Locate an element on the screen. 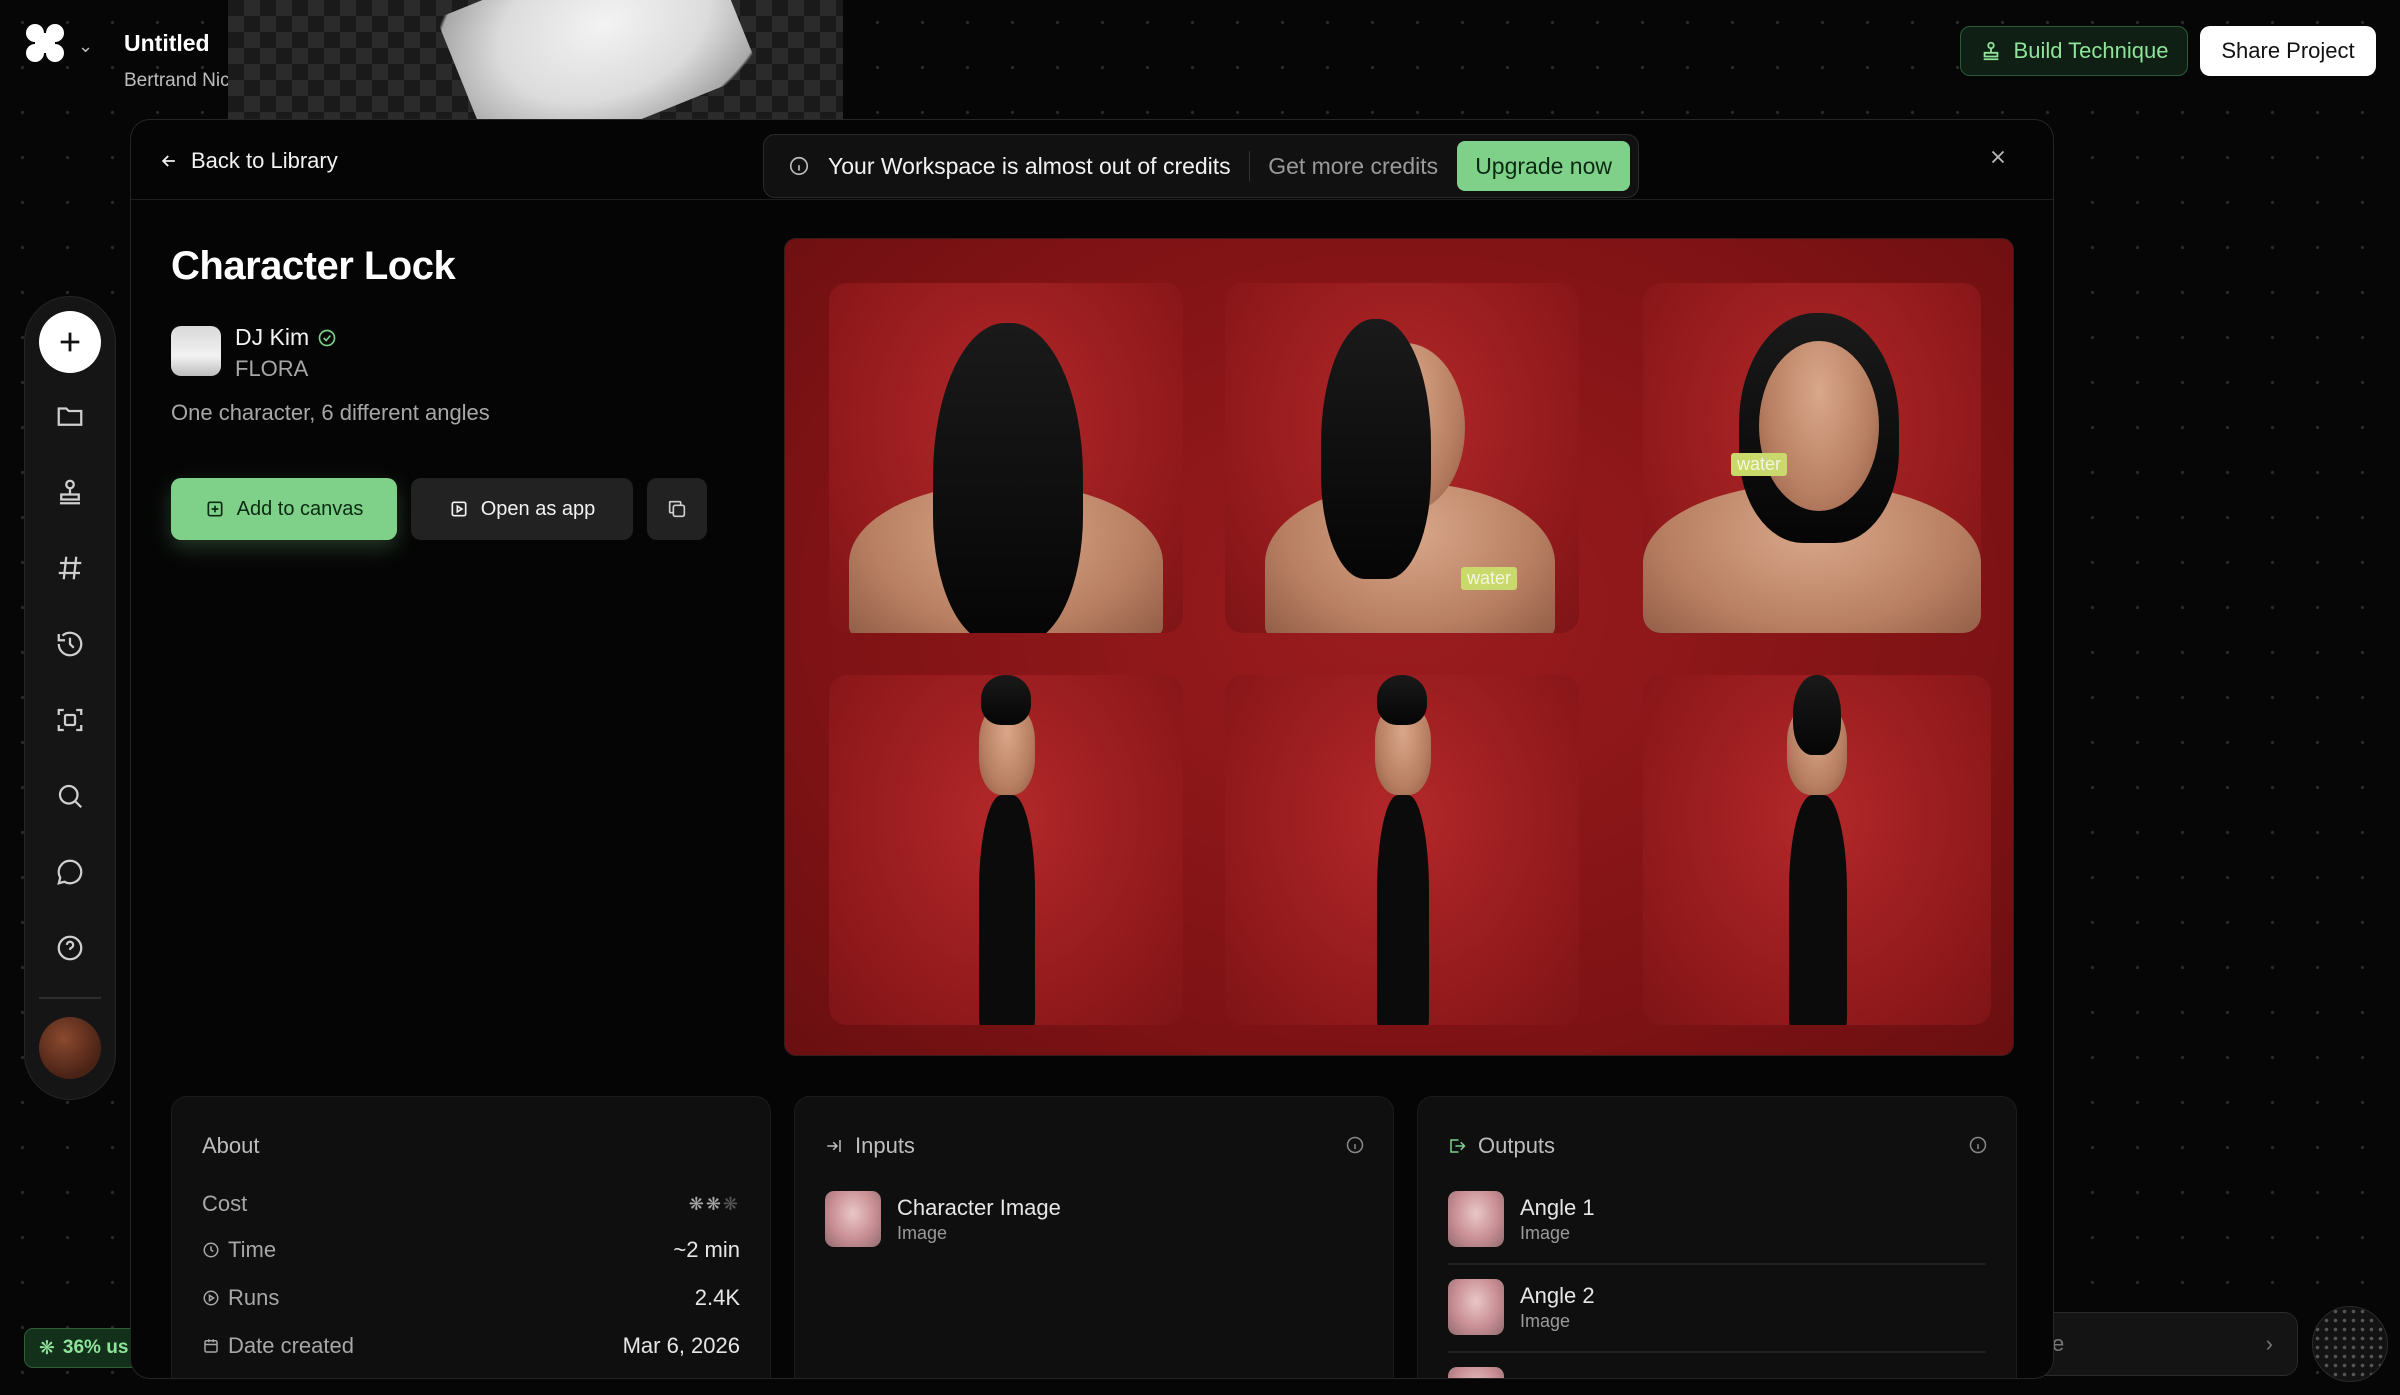 The width and height of the screenshot is (2400, 1395). flora-logo is located at coordinates (45, 43).